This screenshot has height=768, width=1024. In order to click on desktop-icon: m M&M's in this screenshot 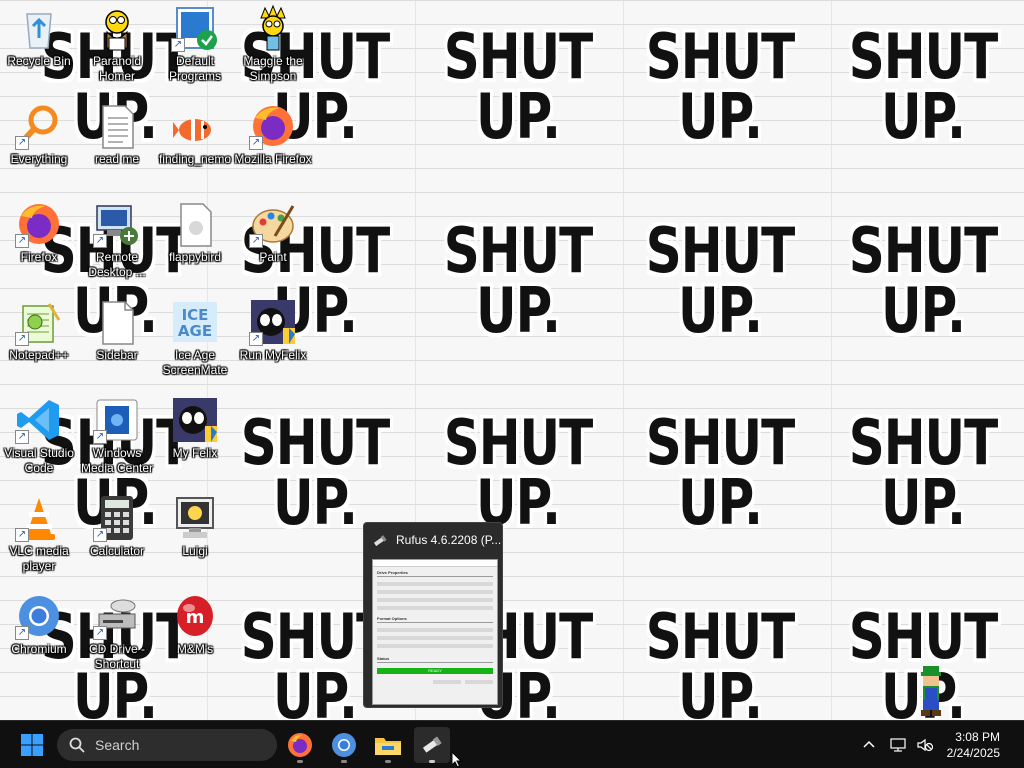, I will do `click(195, 624)`.